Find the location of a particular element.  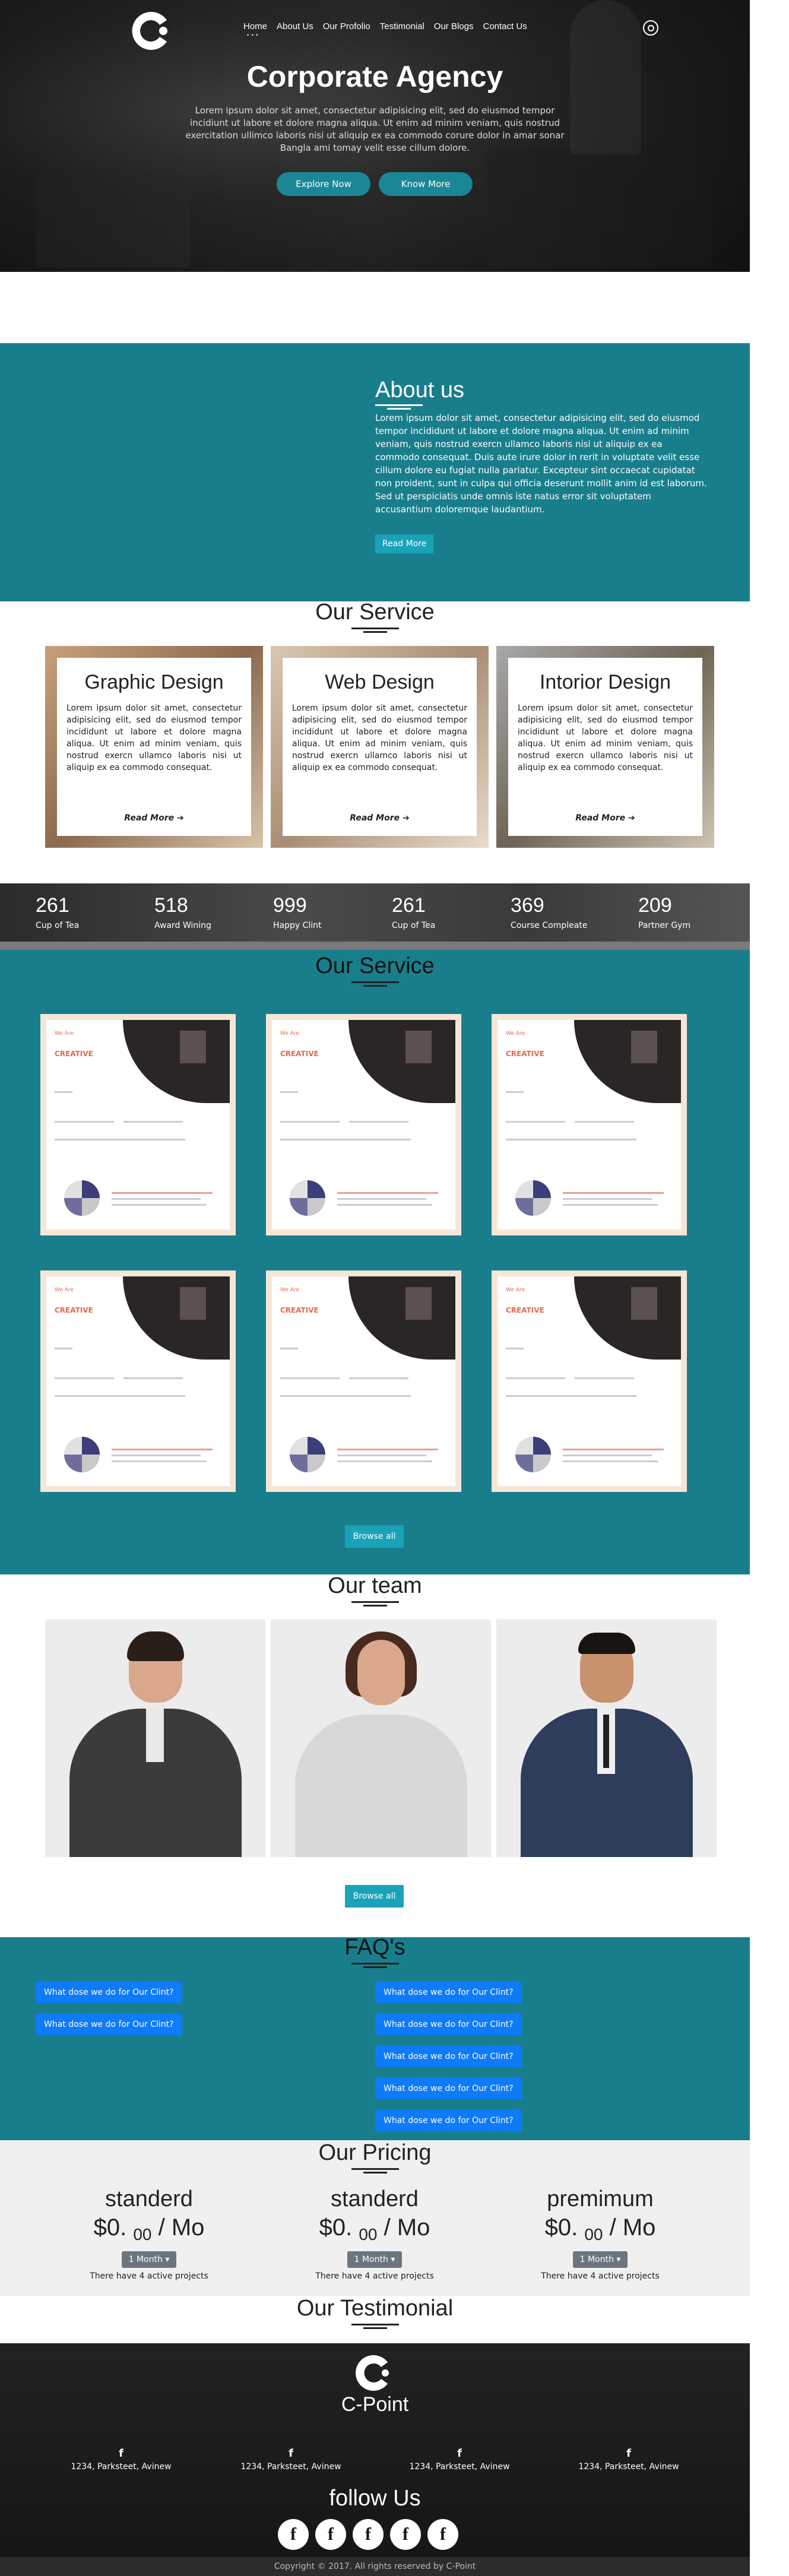

nav-about: About Us is located at coordinates (295, 26).